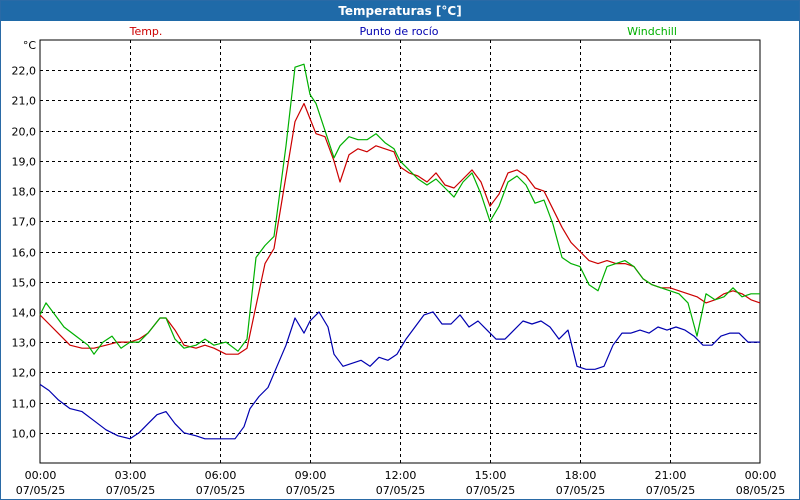 This screenshot has width=800, height=500. What do you see at coordinates (671, 475) in the screenshot?
I see `x-tick-time: 21:00` at bounding box center [671, 475].